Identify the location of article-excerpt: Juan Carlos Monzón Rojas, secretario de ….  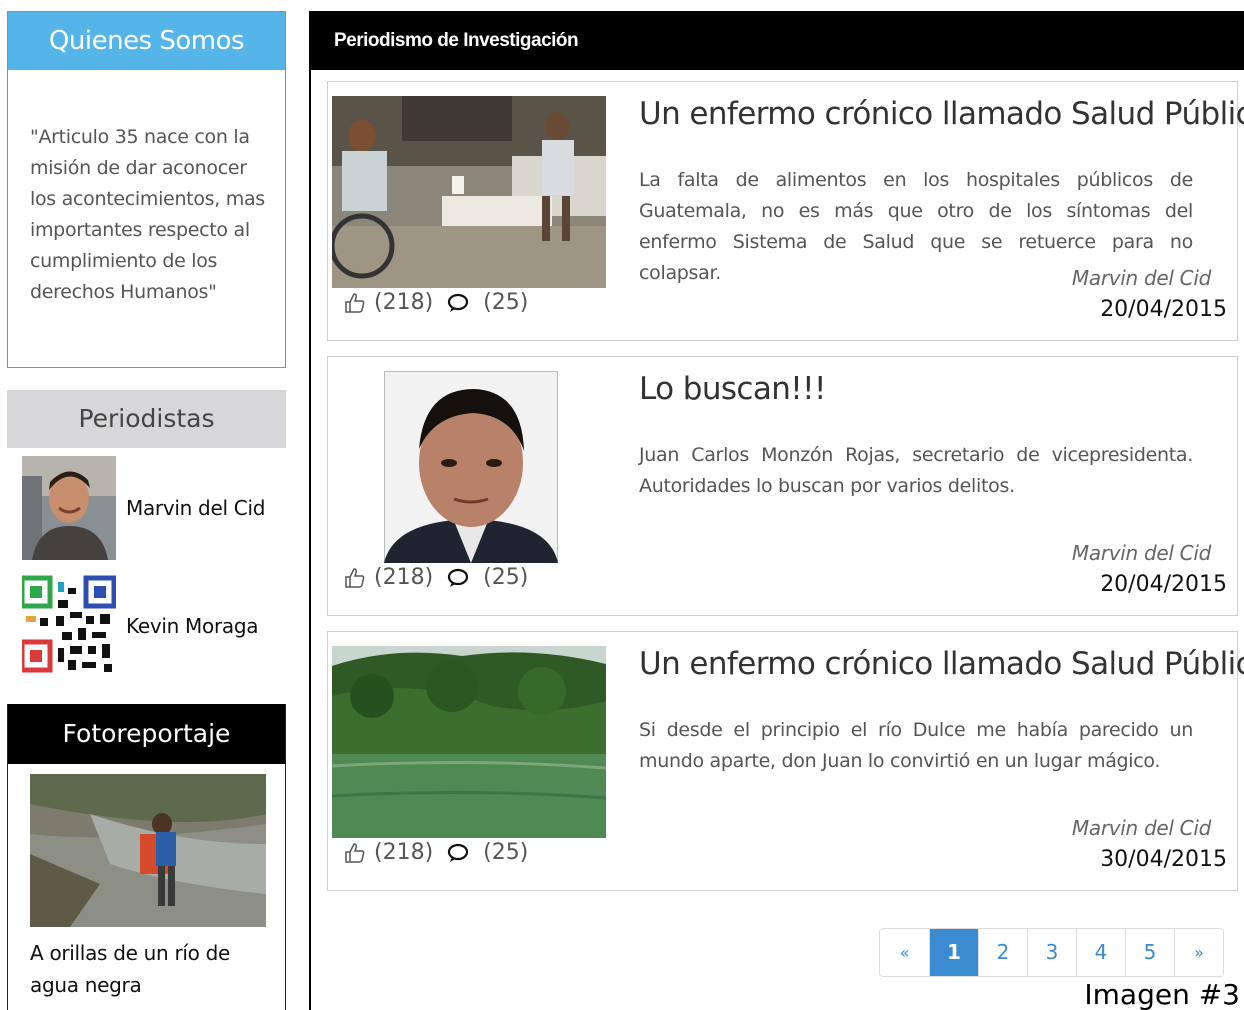
(916, 470).